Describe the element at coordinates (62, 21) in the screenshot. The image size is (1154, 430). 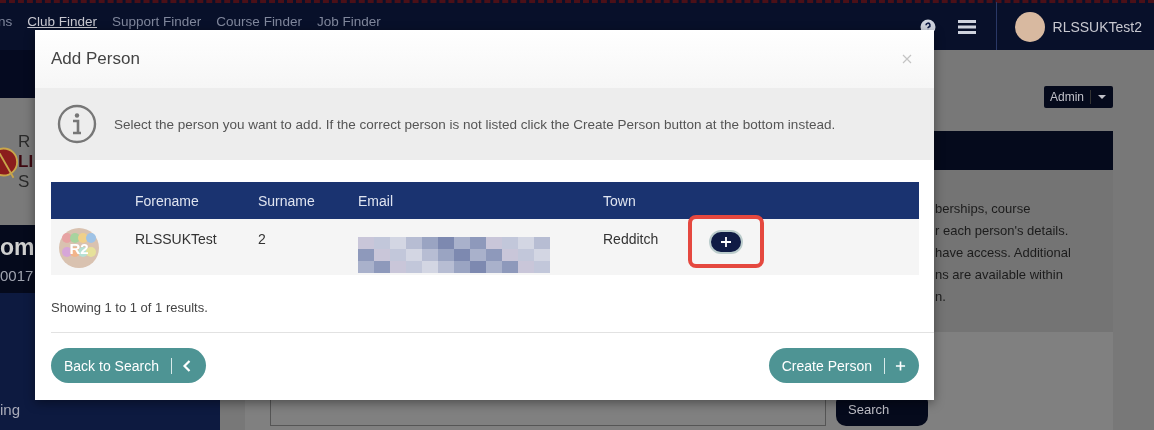
I see `nav-link: Club Finder` at that location.